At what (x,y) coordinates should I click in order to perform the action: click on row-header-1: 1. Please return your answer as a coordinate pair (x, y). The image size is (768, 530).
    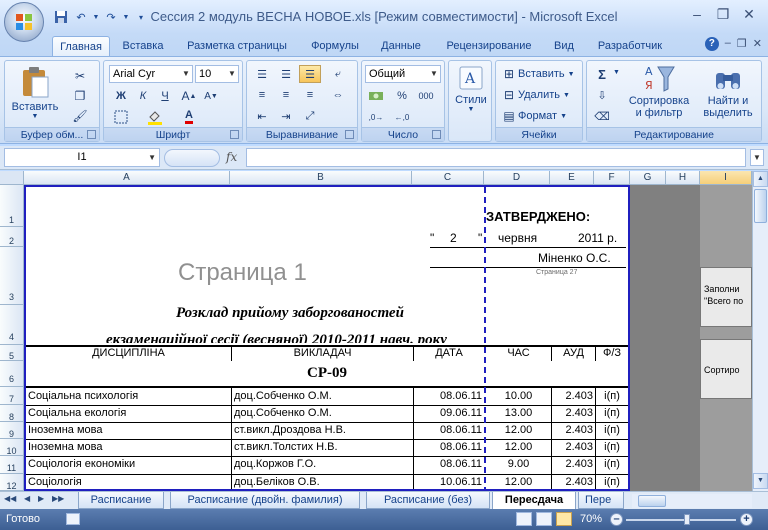
    Looking at the image, I should click on (12, 206).